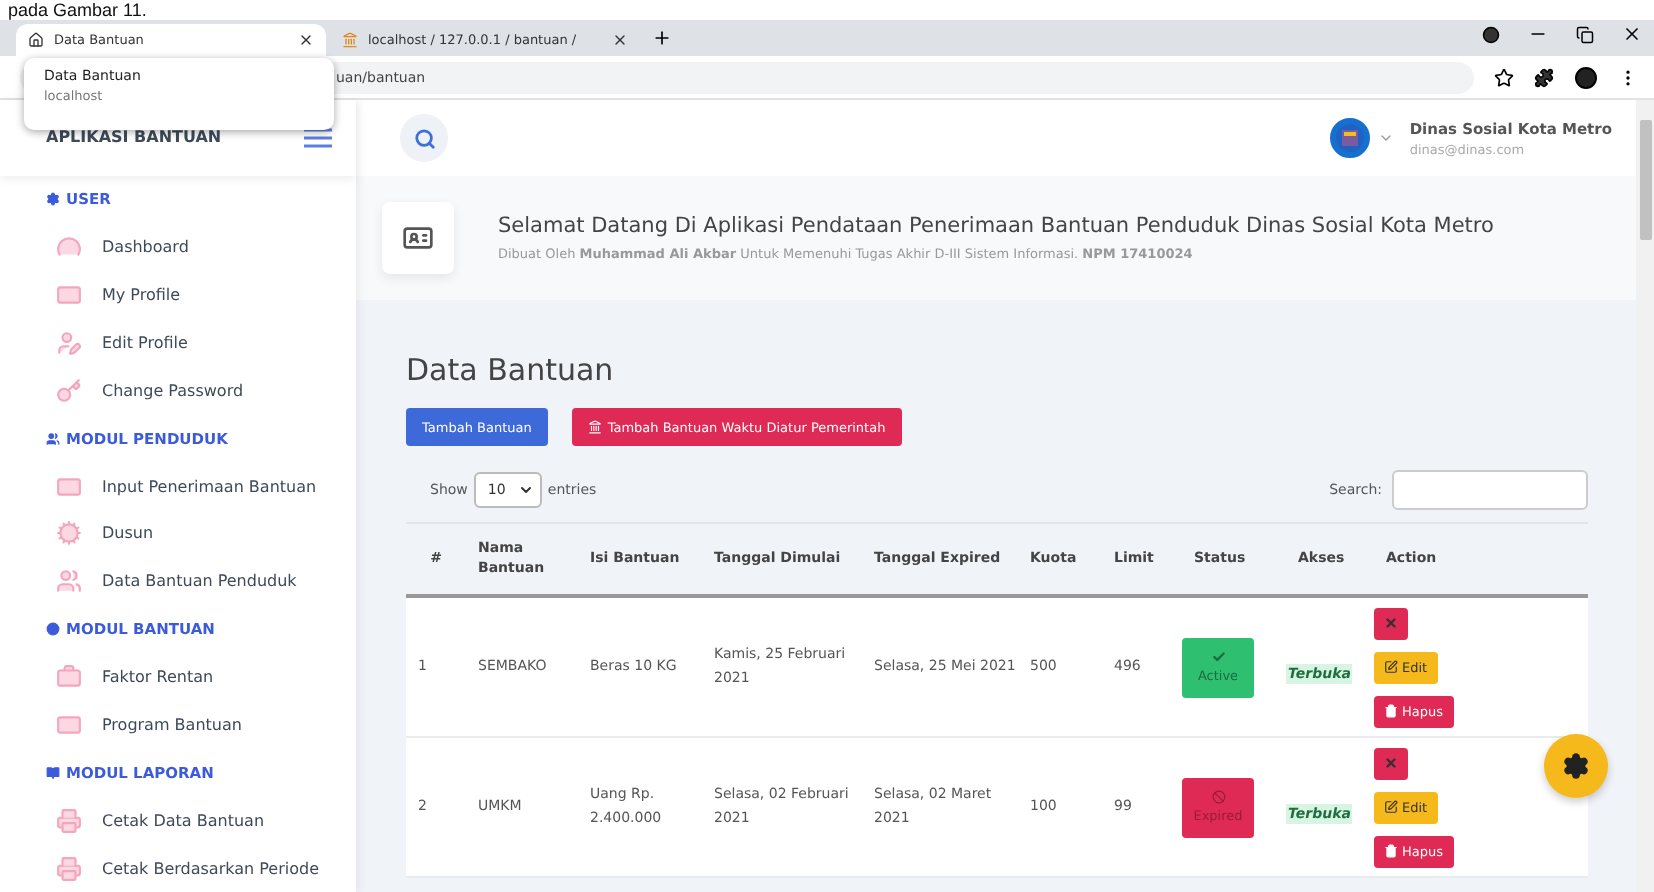  I want to click on restore-icon, so click(1585, 34).